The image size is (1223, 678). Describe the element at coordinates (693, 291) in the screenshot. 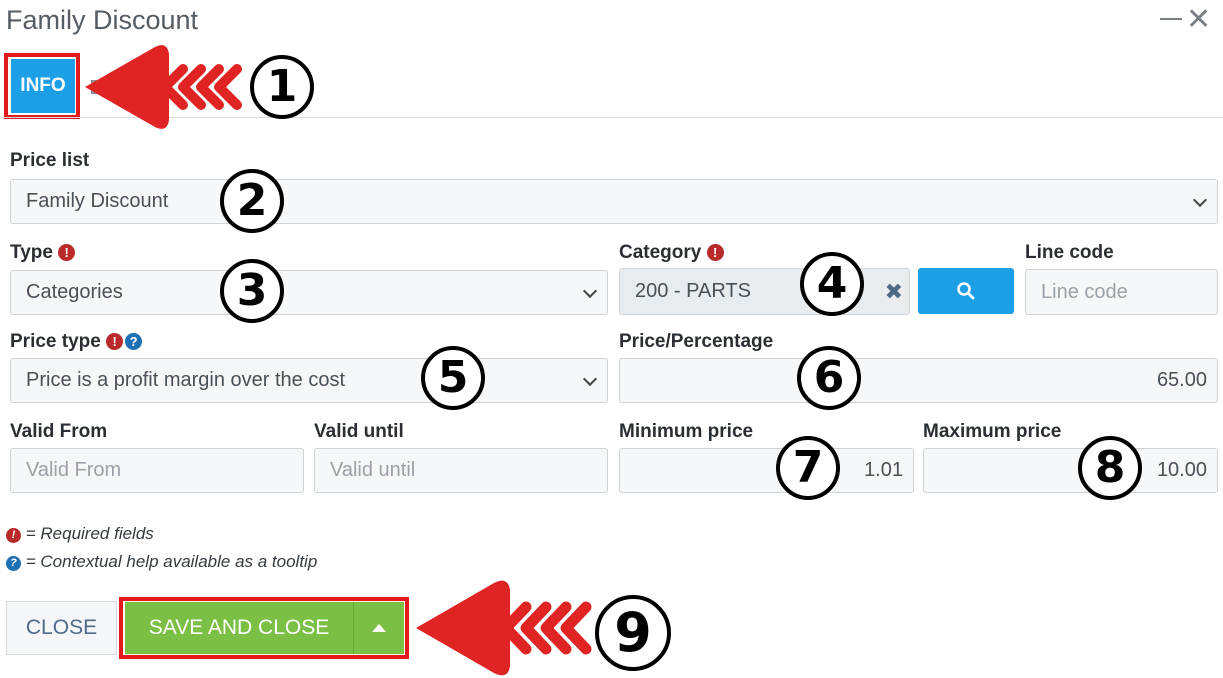

I see `category-value: 200 - PARTS` at that location.